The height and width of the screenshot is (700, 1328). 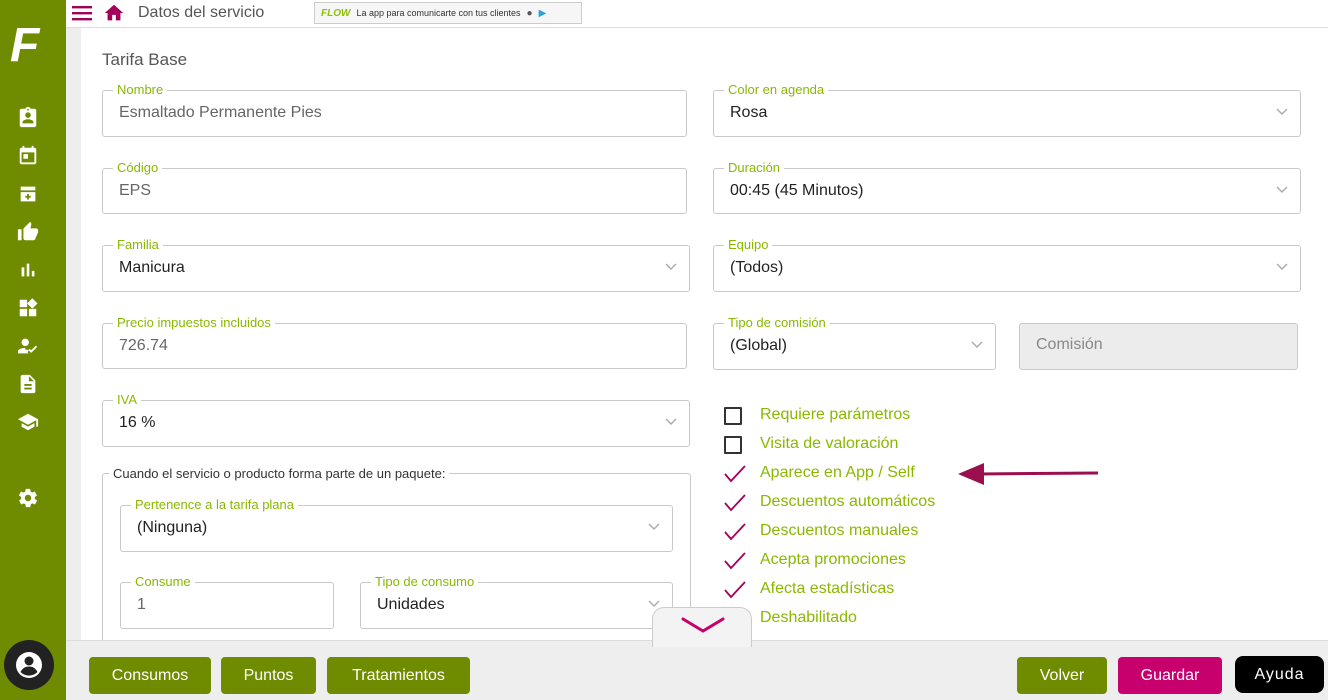 What do you see at coordinates (201, 12) in the screenshot?
I see `page-title: Datos del servicio` at bounding box center [201, 12].